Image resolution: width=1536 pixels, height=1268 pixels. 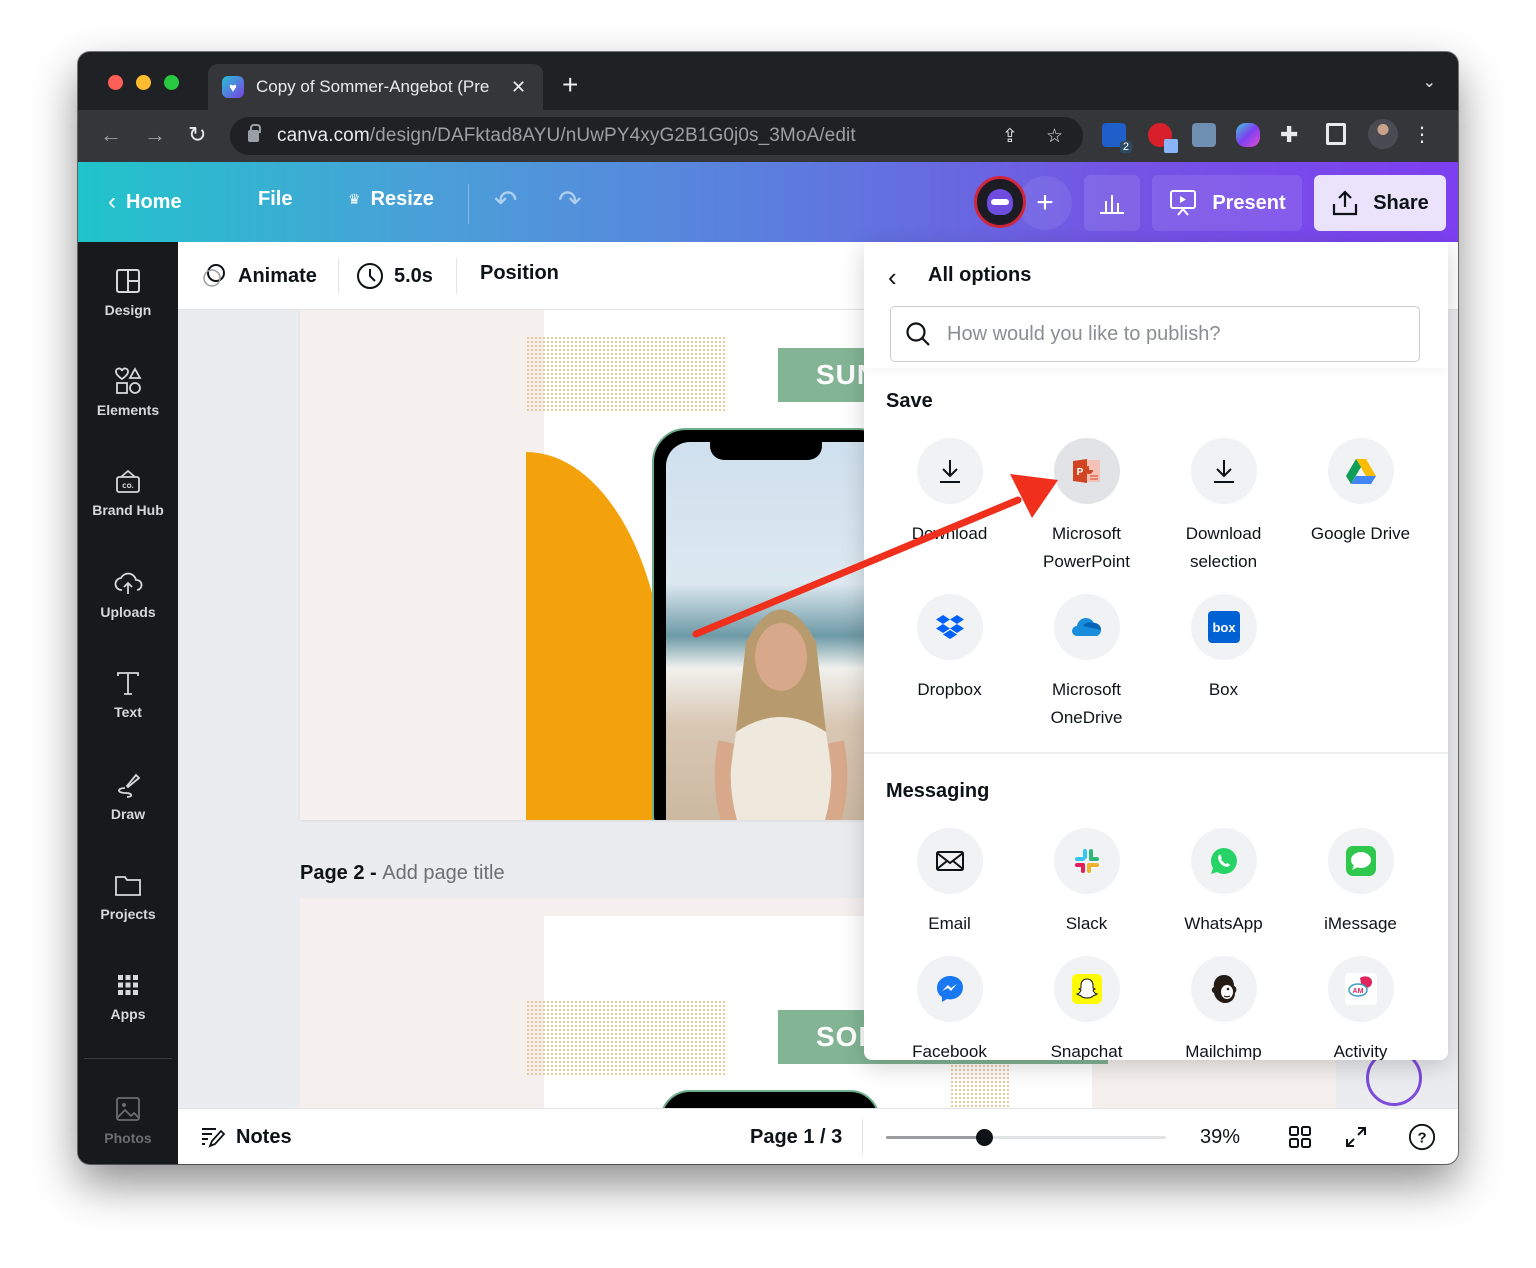 I want to click on svg-text: P, so click(x=1079, y=472).